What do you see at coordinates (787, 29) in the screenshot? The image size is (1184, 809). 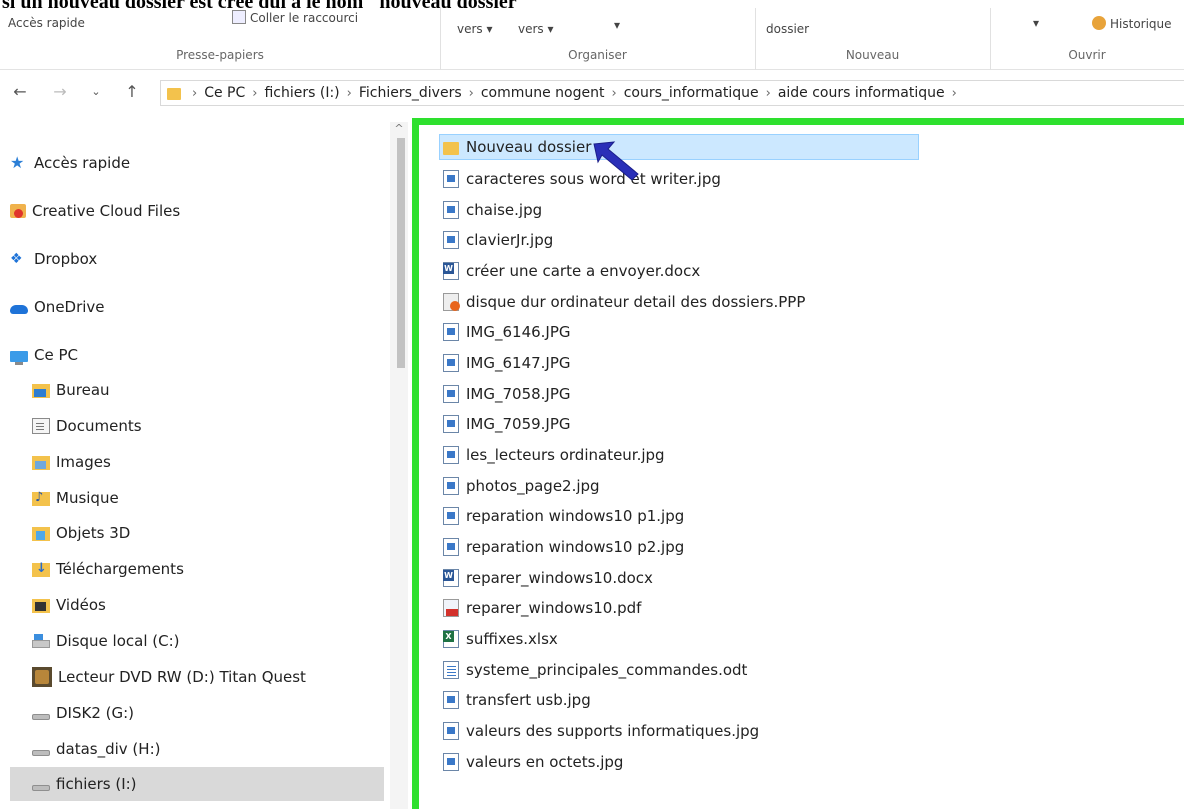 I see `new-folder-button: dossier` at bounding box center [787, 29].